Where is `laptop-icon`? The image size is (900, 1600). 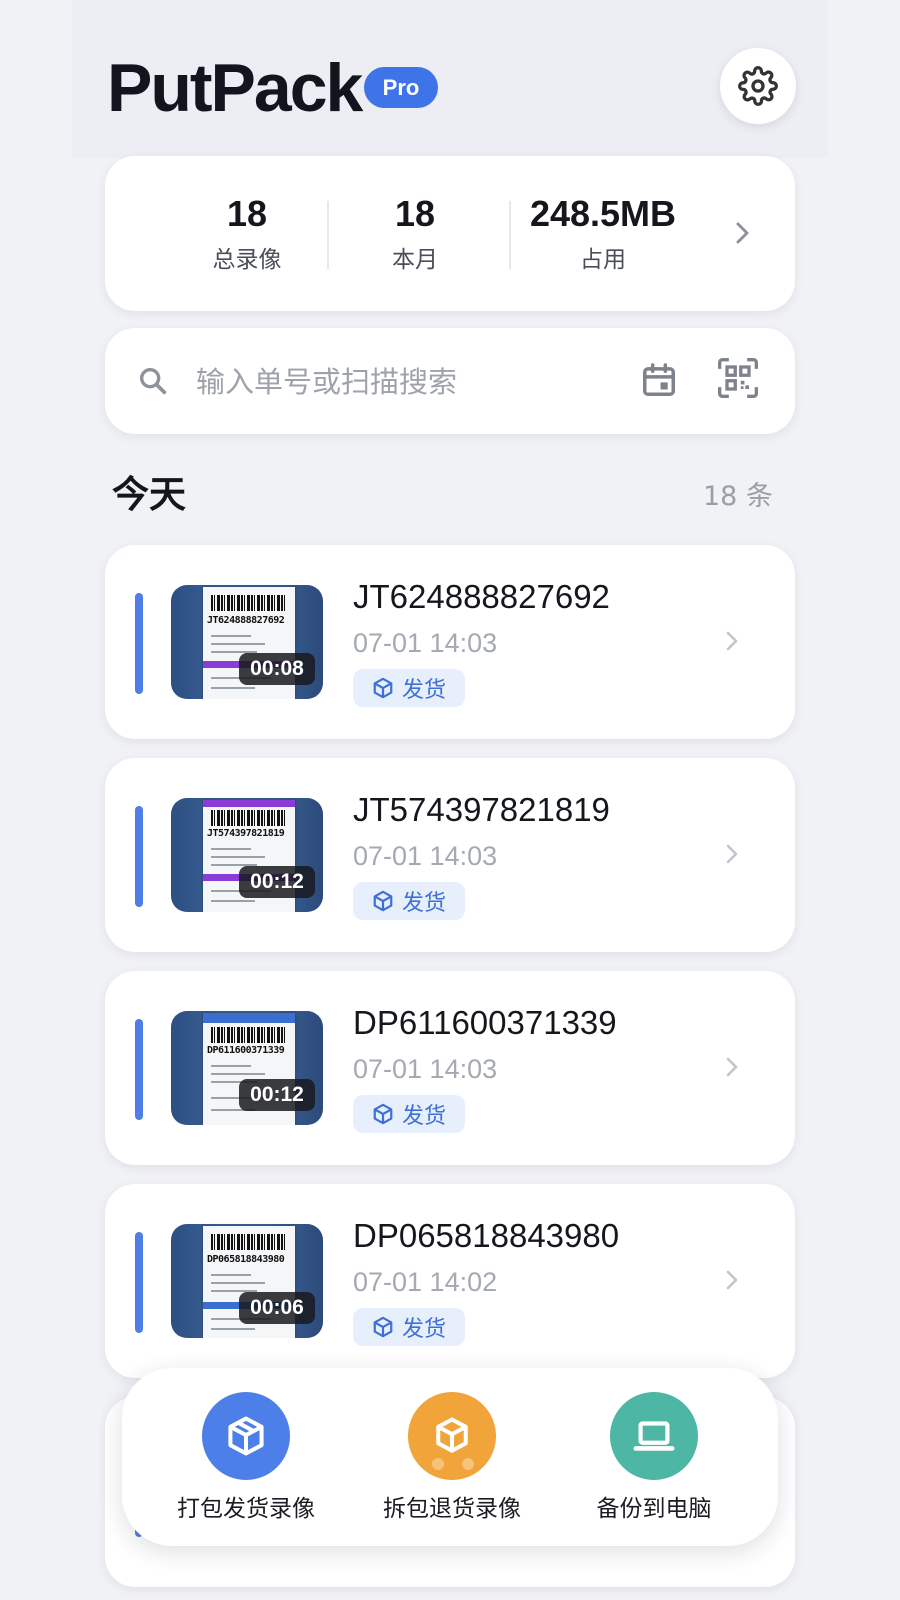 laptop-icon is located at coordinates (654, 1436).